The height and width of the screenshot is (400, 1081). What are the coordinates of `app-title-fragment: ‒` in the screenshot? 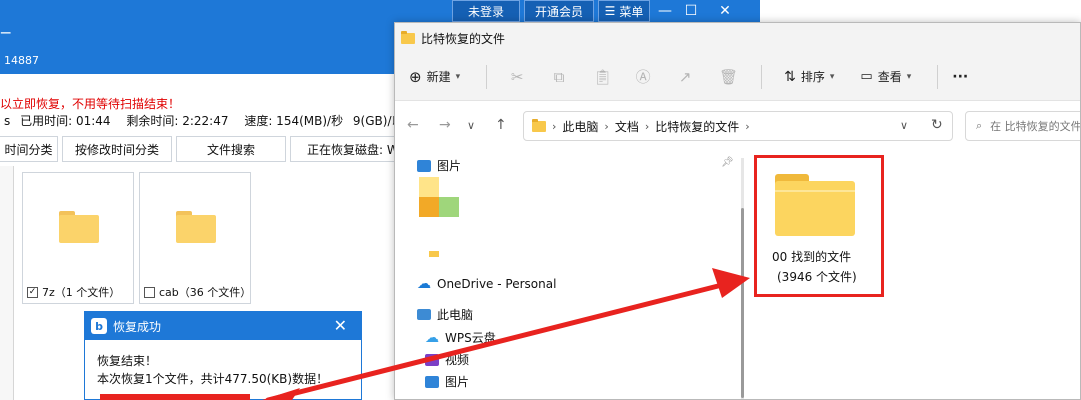 It's located at (6, 32).